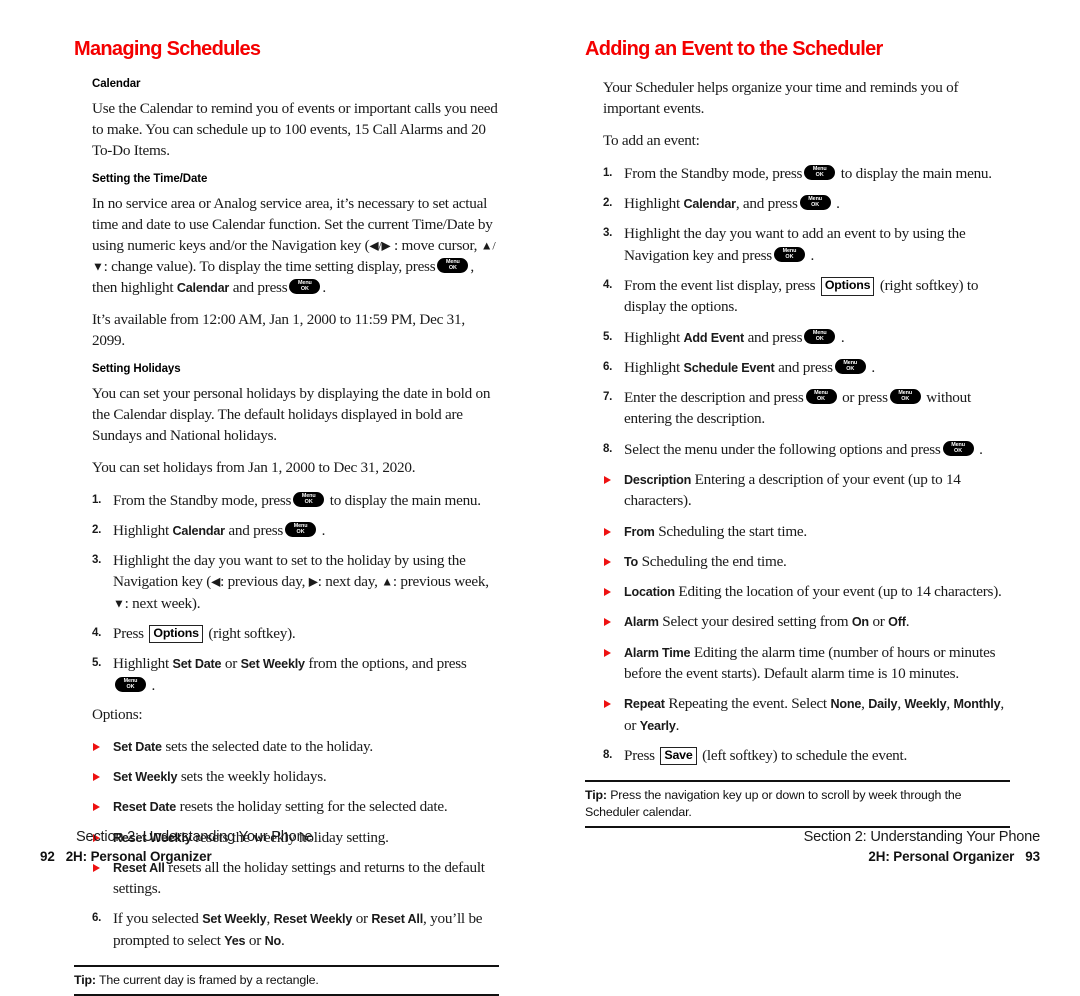  What do you see at coordinates (846, 704) in the screenshot?
I see `ui-value-none: None` at bounding box center [846, 704].